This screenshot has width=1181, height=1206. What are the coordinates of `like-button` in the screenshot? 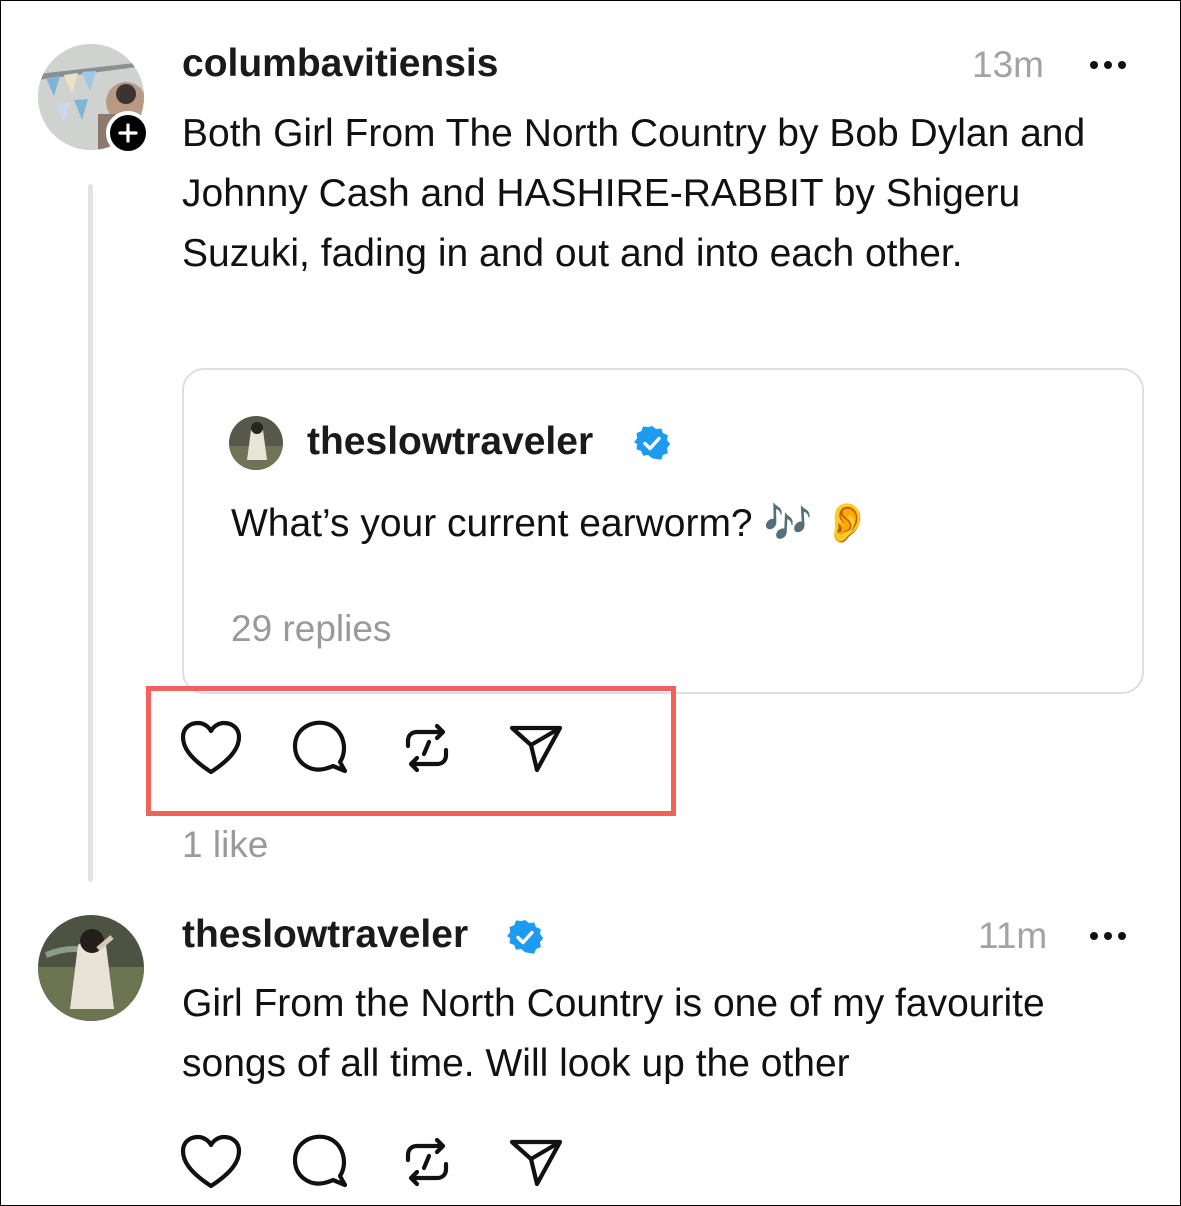 It's located at (211, 748).